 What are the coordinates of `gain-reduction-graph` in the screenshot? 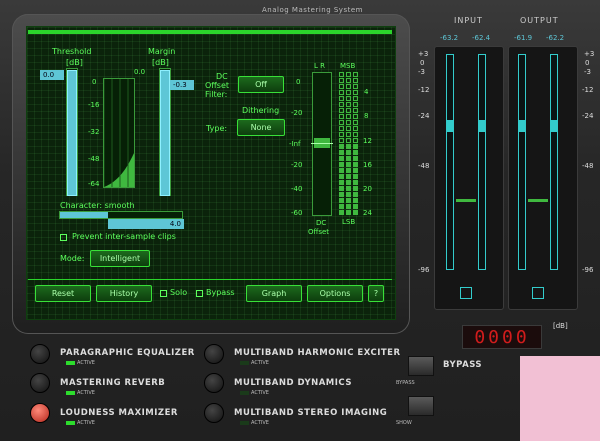 It's located at (119, 133).